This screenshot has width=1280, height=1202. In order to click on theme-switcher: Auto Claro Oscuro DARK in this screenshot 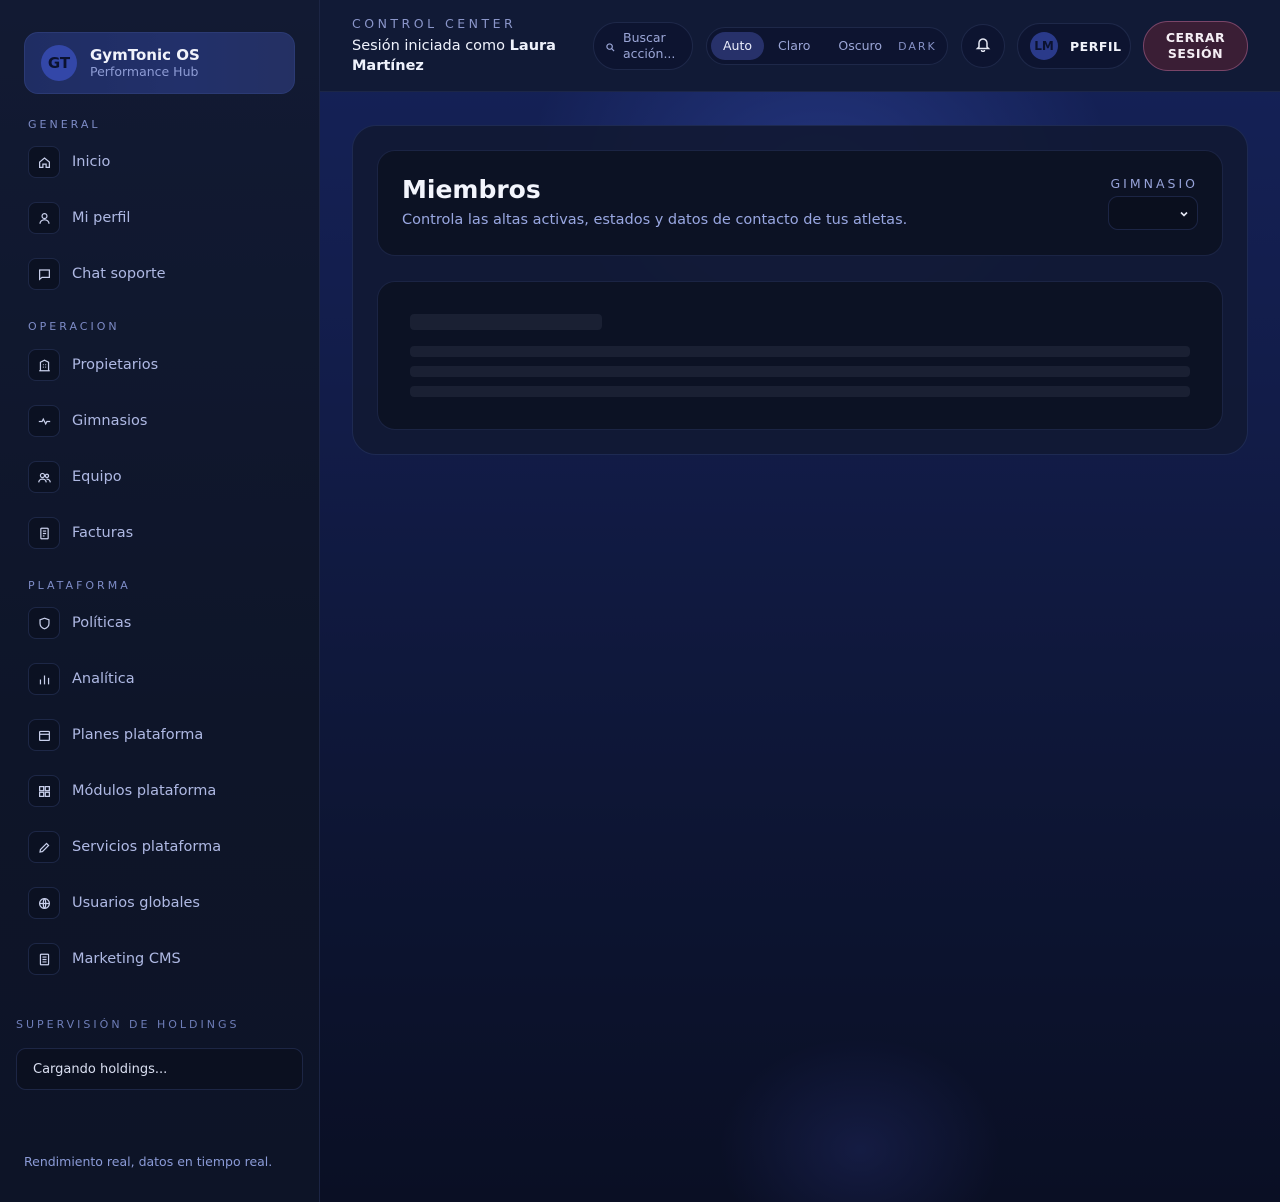, I will do `click(827, 46)`.